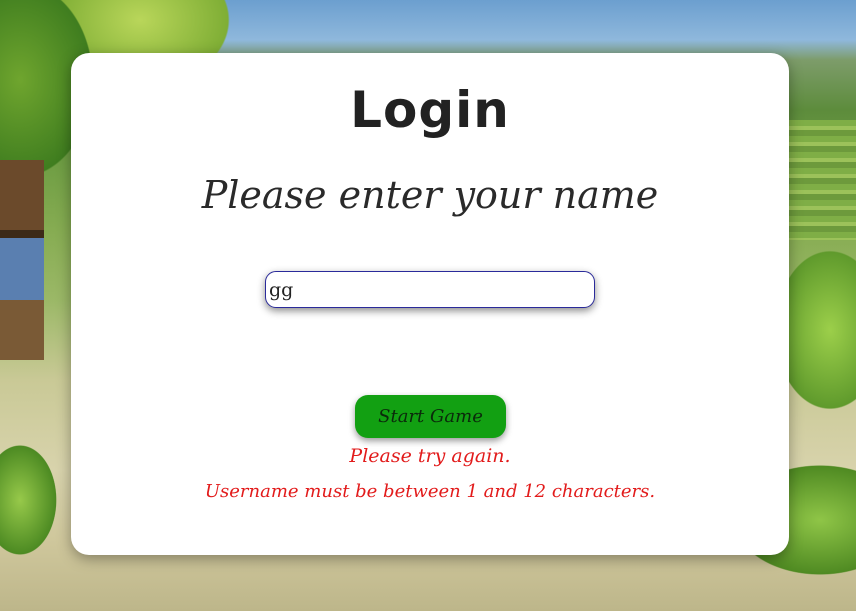 This screenshot has height=611, width=856. What do you see at coordinates (430, 110) in the screenshot?
I see `login-title: Login` at bounding box center [430, 110].